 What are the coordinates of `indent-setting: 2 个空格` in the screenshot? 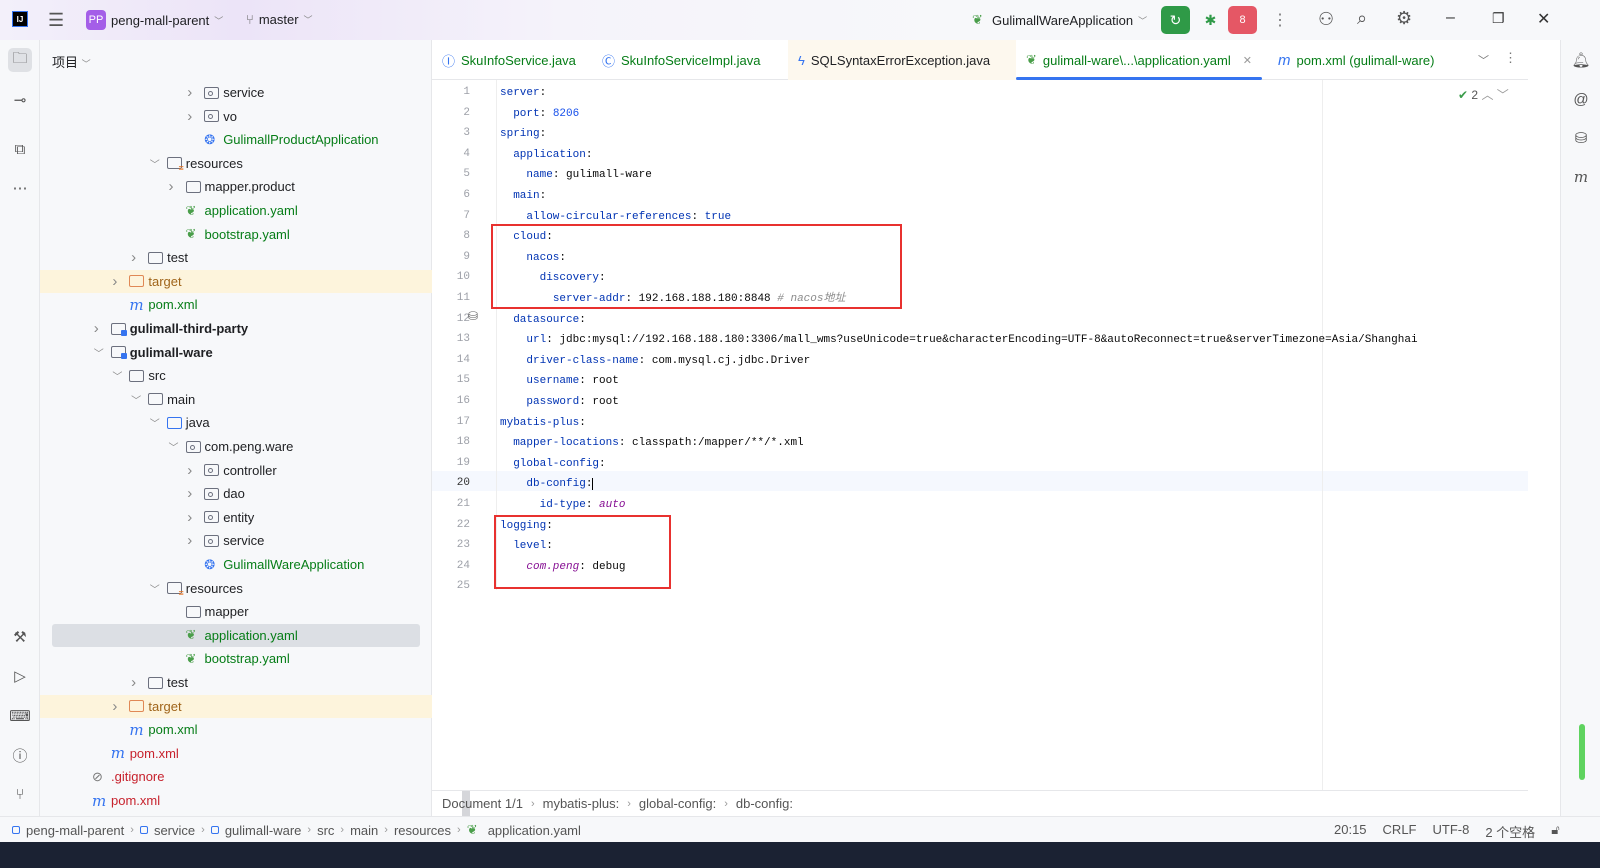 It's located at (1510, 831).